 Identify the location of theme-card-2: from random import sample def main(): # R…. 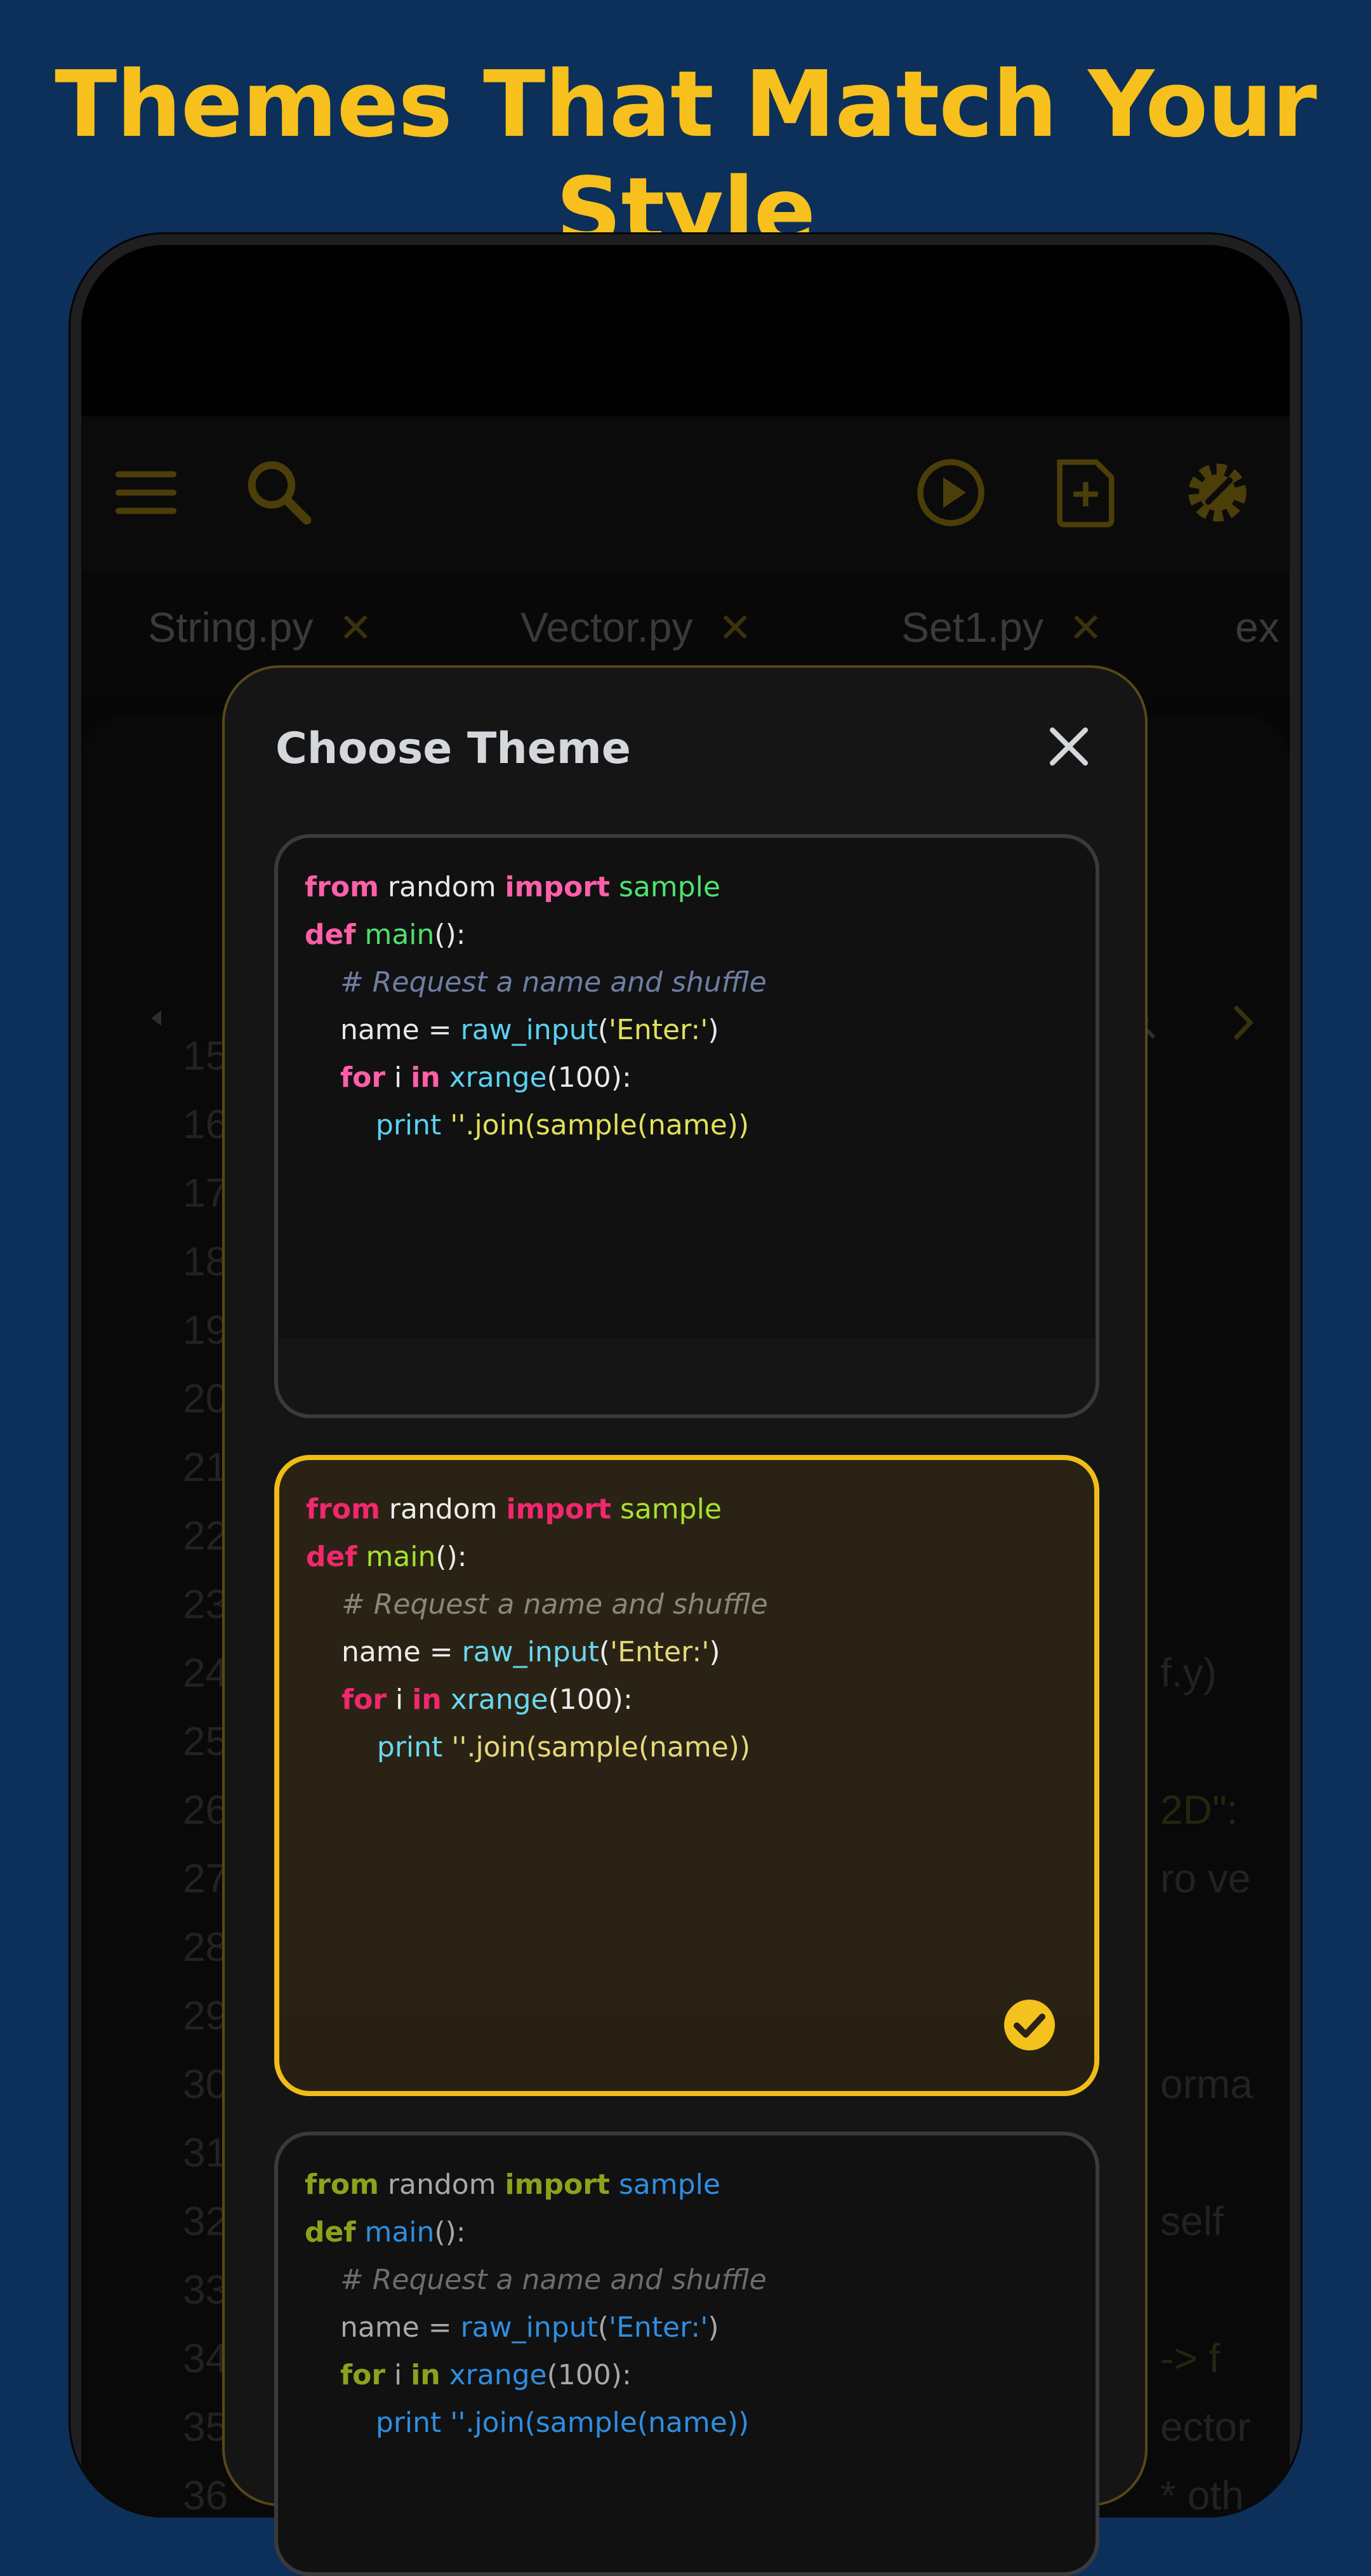
(686, 1775).